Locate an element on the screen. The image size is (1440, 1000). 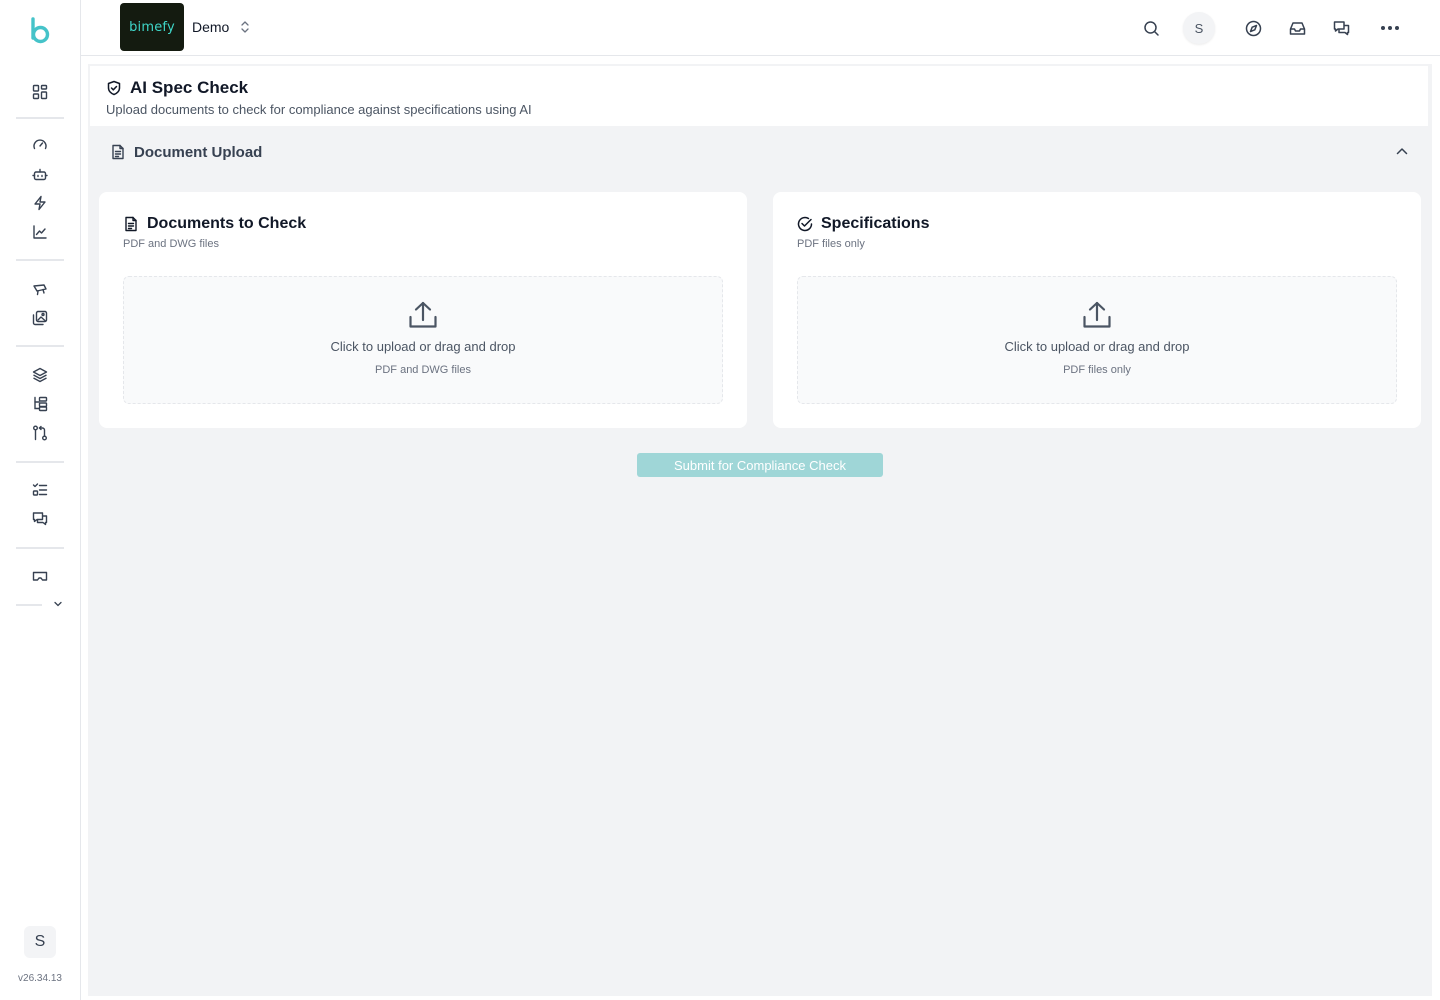
shield-check-icon is located at coordinates (114, 88).